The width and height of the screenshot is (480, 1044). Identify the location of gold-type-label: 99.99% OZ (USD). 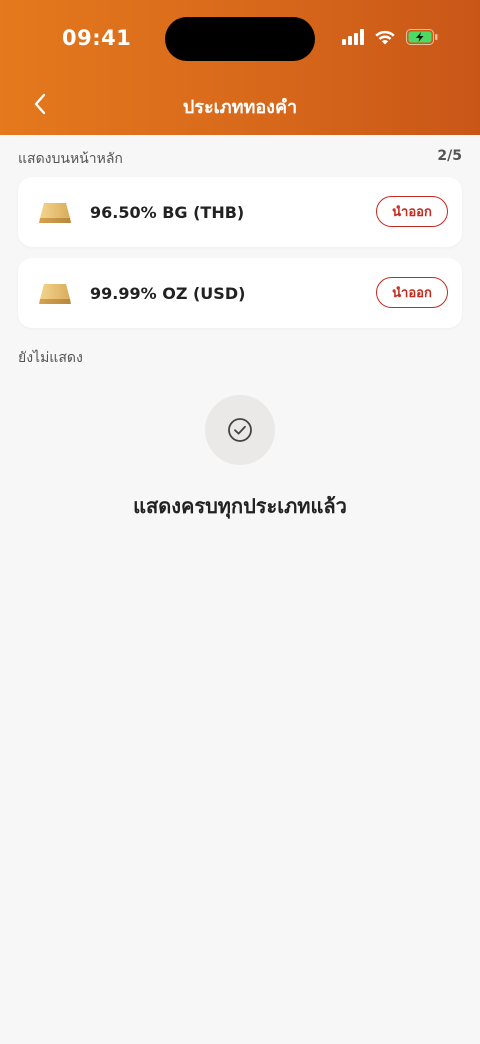
(168, 293).